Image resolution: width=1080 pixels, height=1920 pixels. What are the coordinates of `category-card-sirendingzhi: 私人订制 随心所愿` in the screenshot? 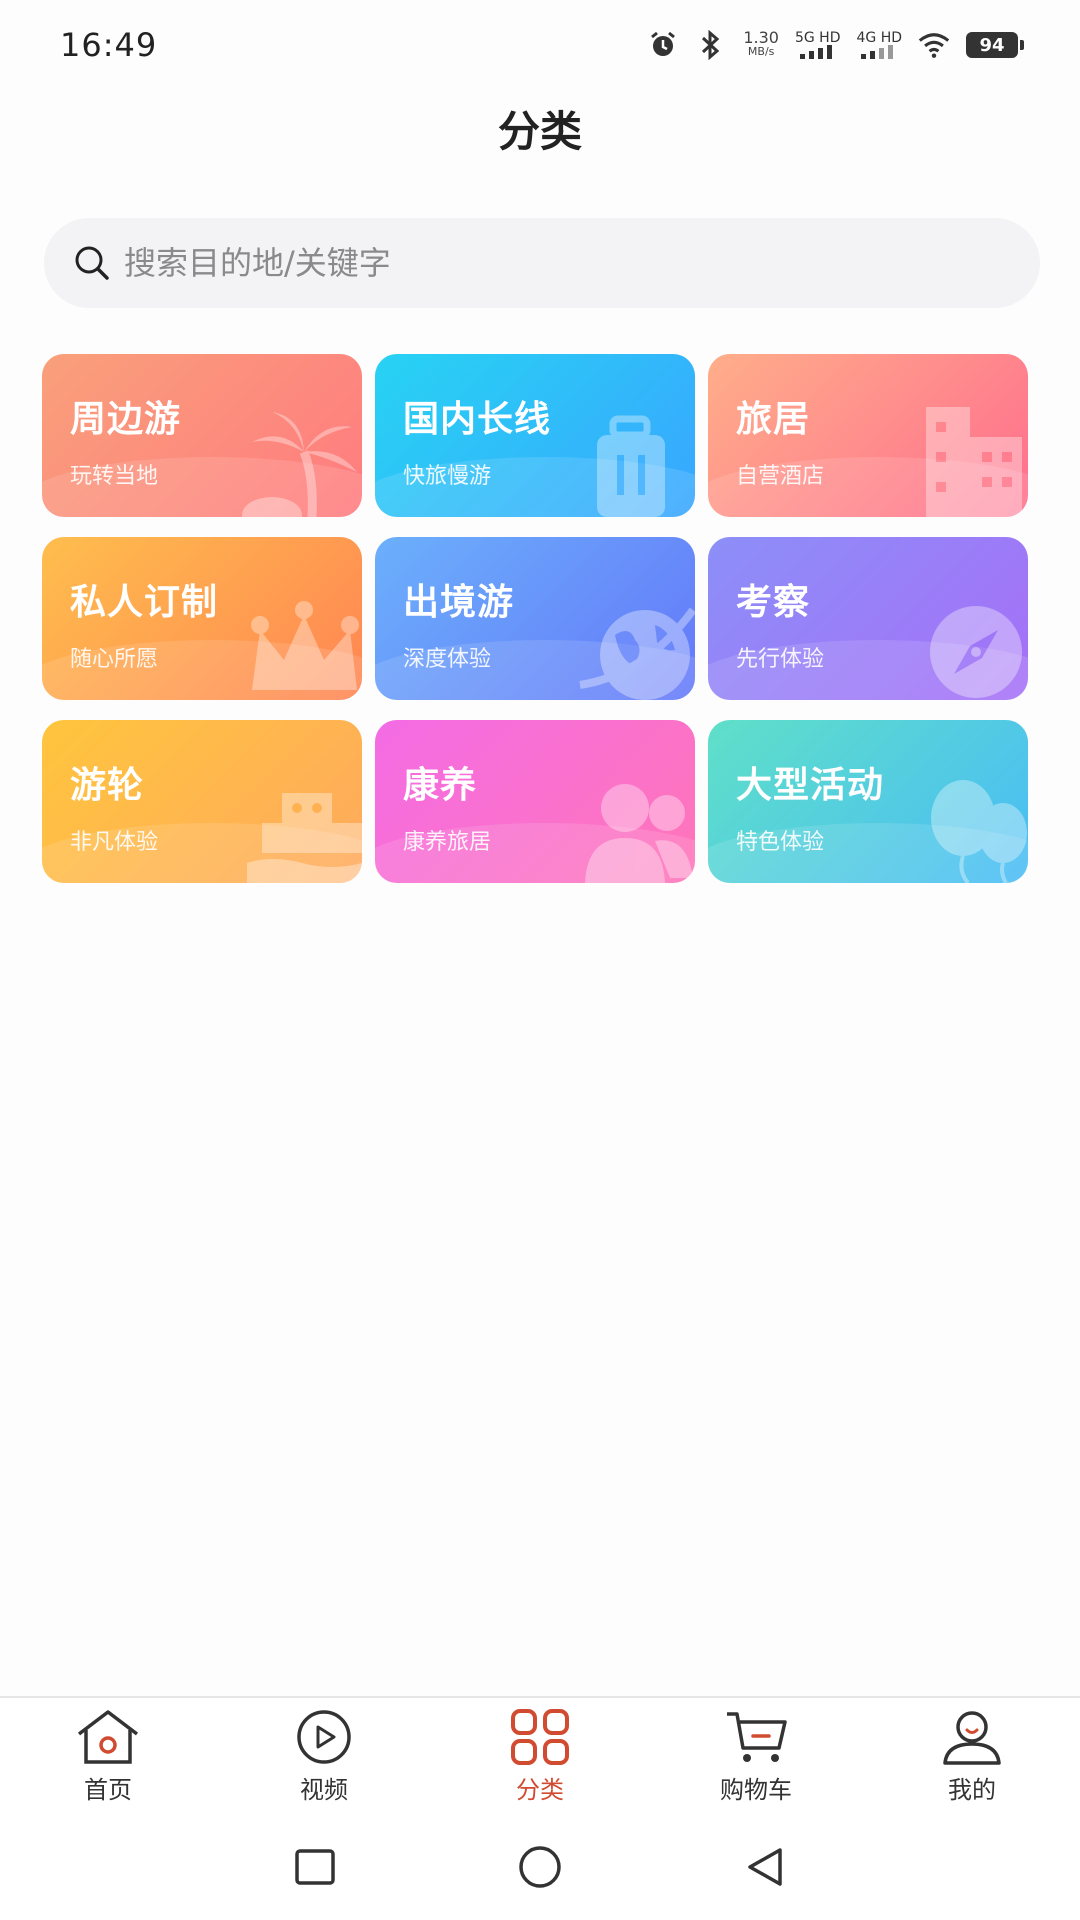 It's located at (202, 618).